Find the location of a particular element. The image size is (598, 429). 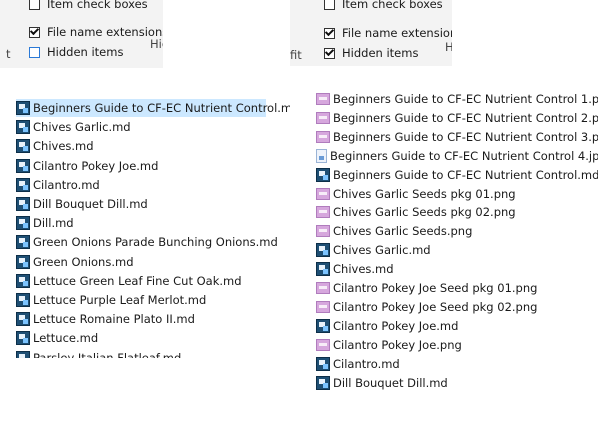

file-list-item: Cilantro Pokey Joe.png is located at coordinates (453, 345).